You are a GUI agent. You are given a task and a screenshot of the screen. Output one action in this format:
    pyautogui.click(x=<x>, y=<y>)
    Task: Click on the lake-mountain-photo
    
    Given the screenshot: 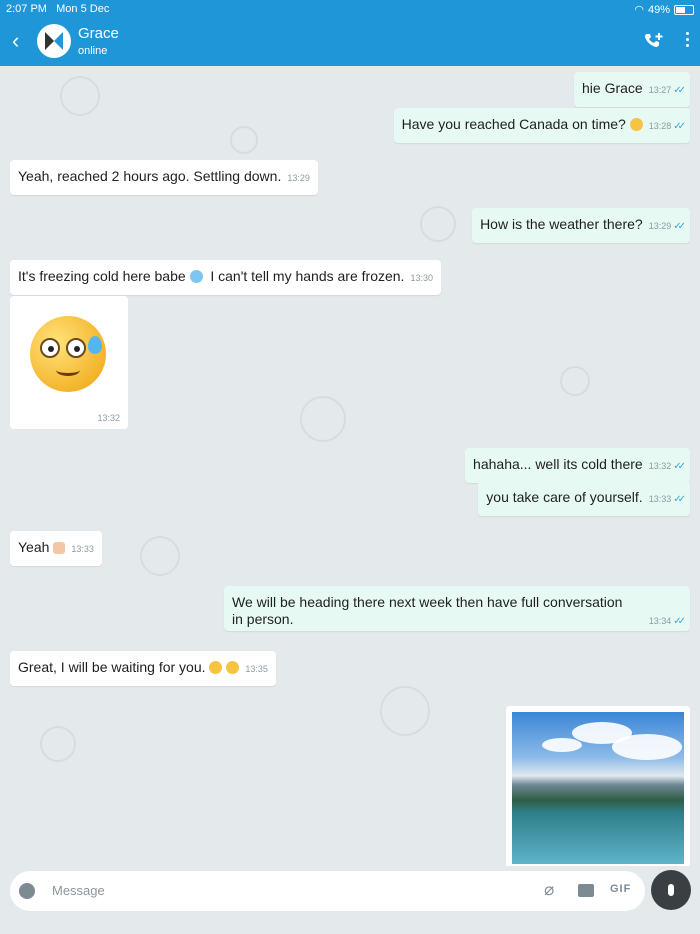 What is the action you would take?
    pyautogui.click(x=598, y=788)
    